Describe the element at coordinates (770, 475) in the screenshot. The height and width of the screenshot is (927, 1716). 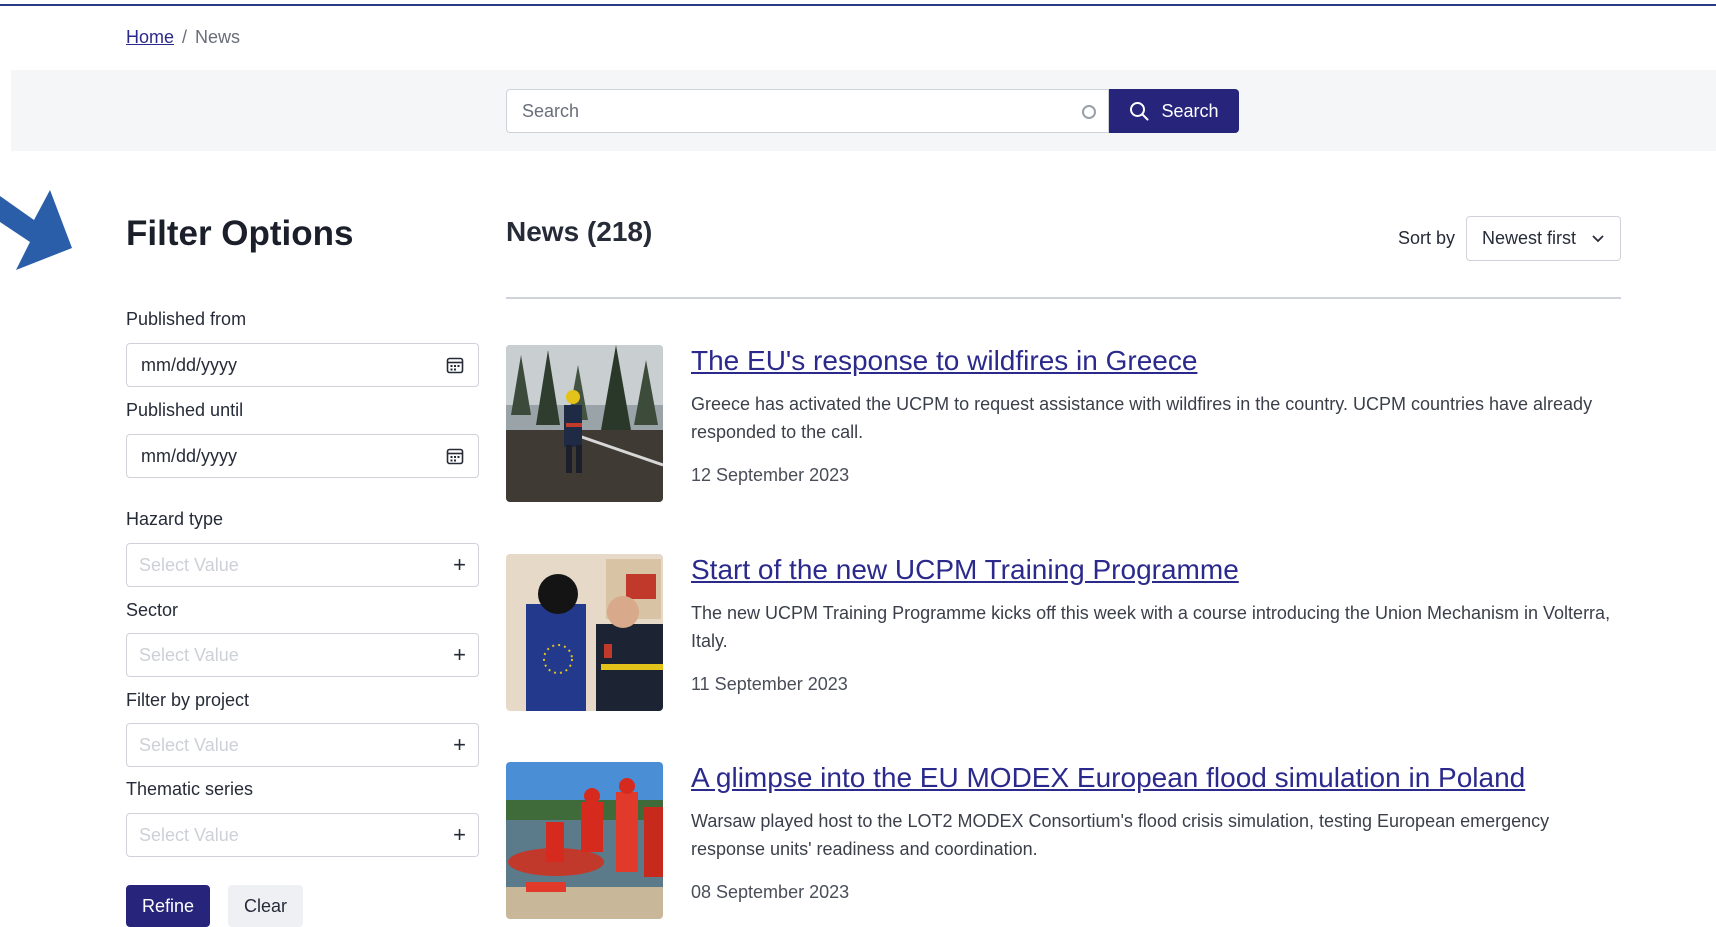
I see `news-item-date: 12 September 2023` at that location.